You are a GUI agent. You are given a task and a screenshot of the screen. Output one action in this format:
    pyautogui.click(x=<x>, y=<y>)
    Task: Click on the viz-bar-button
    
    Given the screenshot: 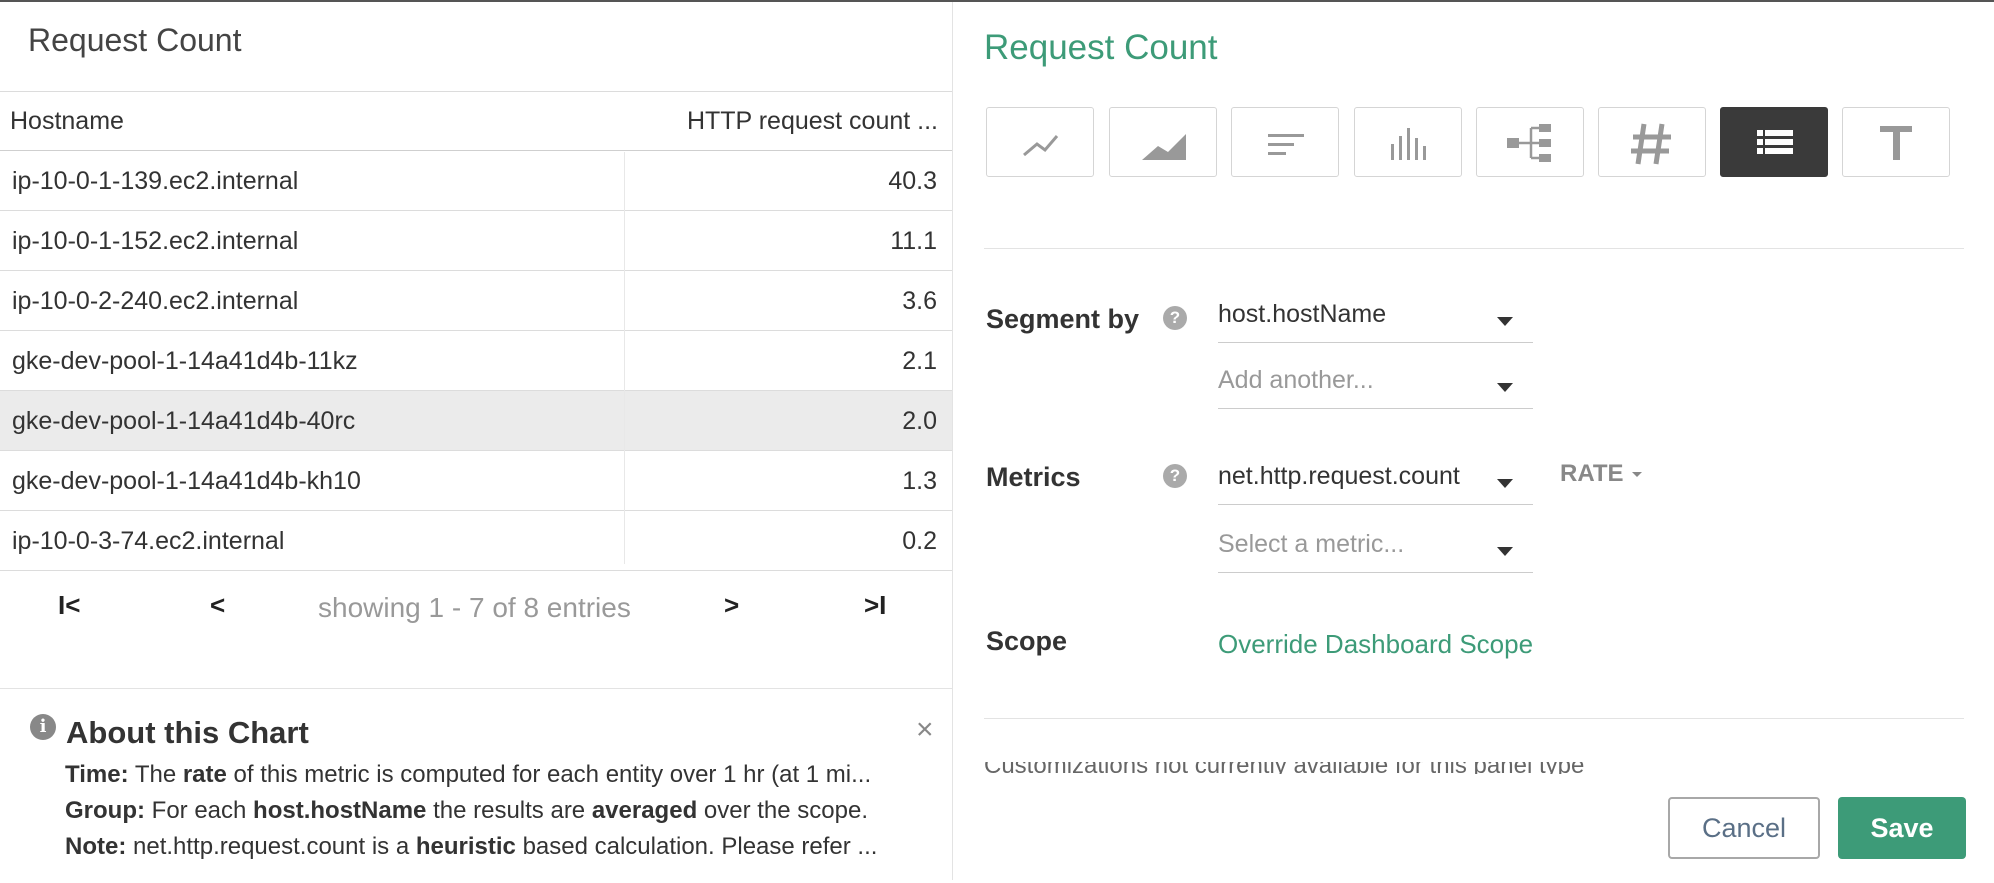 What is the action you would take?
    pyautogui.click(x=1285, y=142)
    